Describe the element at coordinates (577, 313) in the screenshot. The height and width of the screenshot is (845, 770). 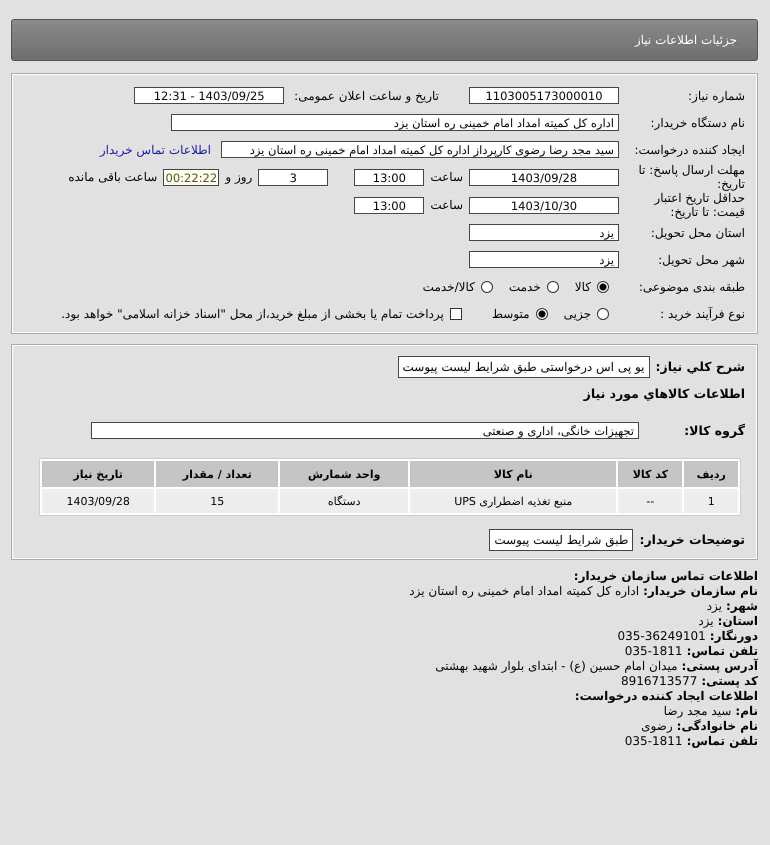
I see `radio-label: جزیی` at that location.